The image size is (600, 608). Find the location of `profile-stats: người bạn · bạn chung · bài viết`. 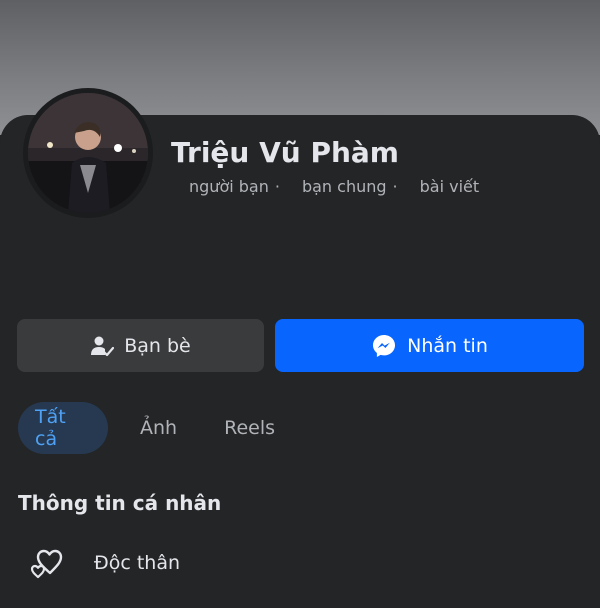

profile-stats: người bạn · bạn chung · bài viết is located at coordinates (345, 186).